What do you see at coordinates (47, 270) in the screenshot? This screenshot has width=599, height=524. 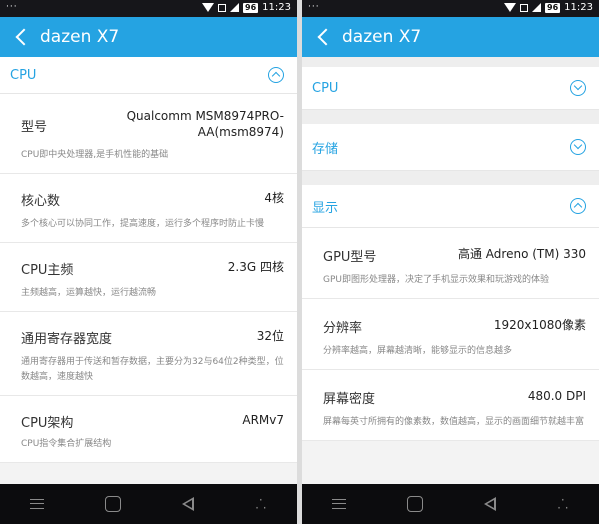 I see `spec-label: CPU主频` at bounding box center [47, 270].